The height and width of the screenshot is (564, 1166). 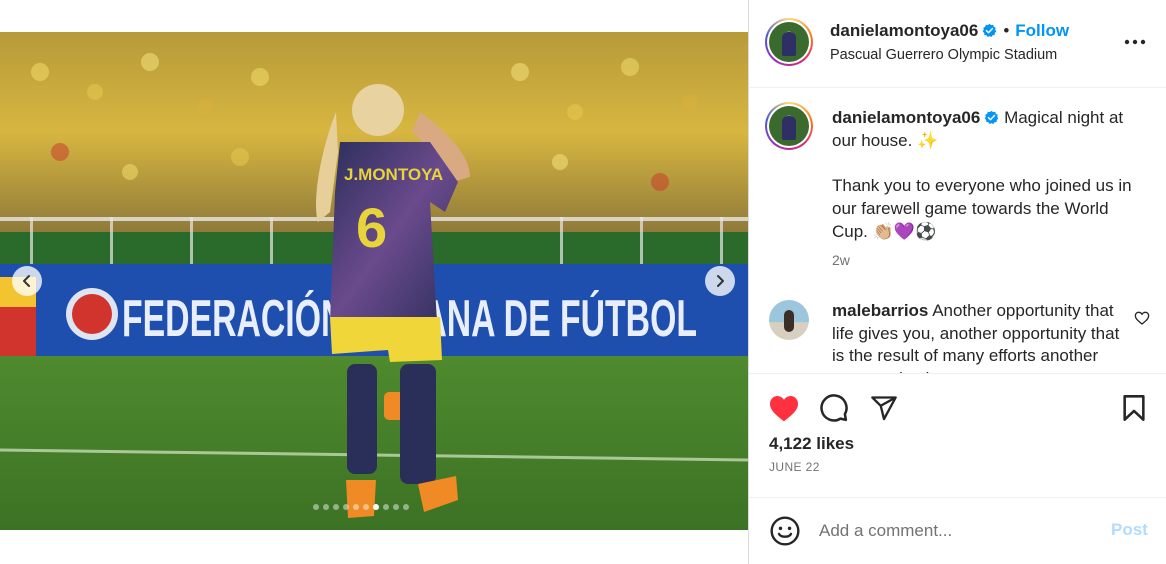 What do you see at coordinates (957, 435) in the screenshot?
I see `post-actions: 4,122 likes JUNE 22` at bounding box center [957, 435].